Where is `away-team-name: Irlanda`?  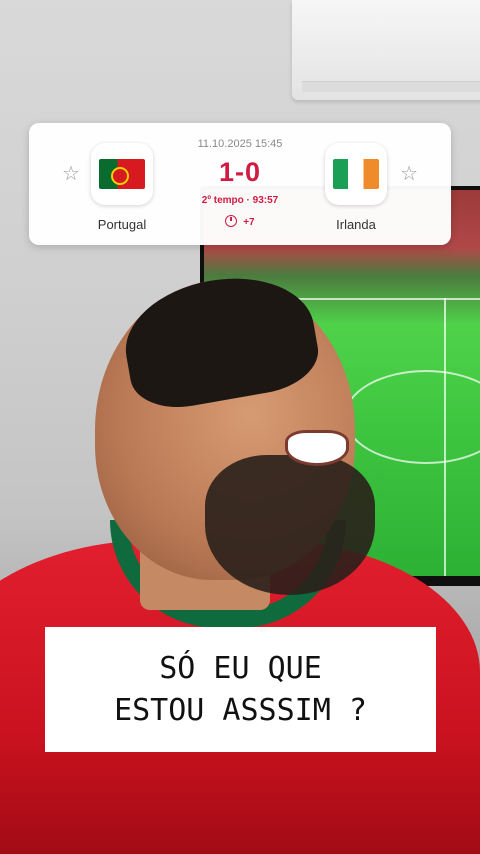
away-team-name: Irlanda is located at coordinates (356, 224).